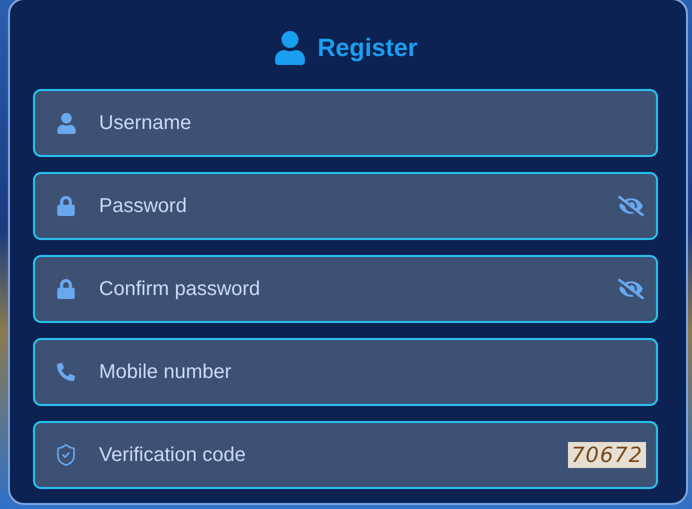 This screenshot has height=509, width=692. I want to click on input-field: Username, so click(345, 123).